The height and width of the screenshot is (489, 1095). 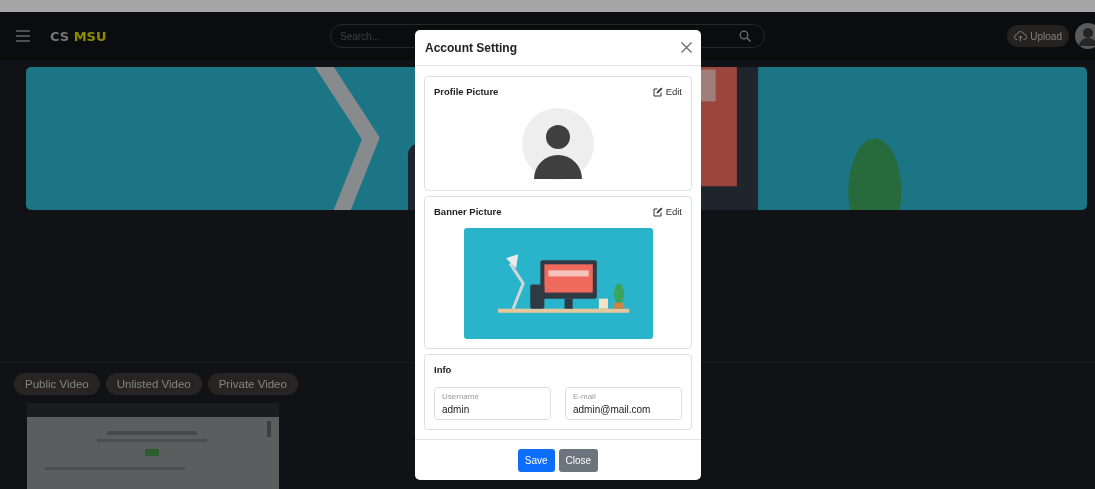 What do you see at coordinates (78, 36) in the screenshot?
I see `logo: CS MSU` at bounding box center [78, 36].